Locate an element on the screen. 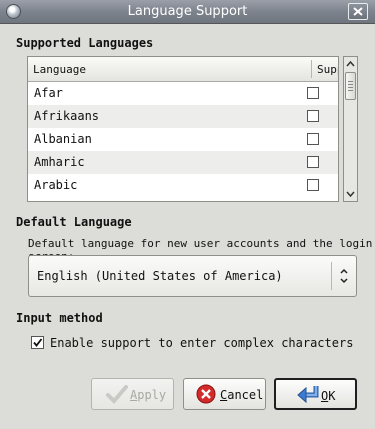 The image size is (375, 429). table-row: Arabic is located at coordinates (183, 185).